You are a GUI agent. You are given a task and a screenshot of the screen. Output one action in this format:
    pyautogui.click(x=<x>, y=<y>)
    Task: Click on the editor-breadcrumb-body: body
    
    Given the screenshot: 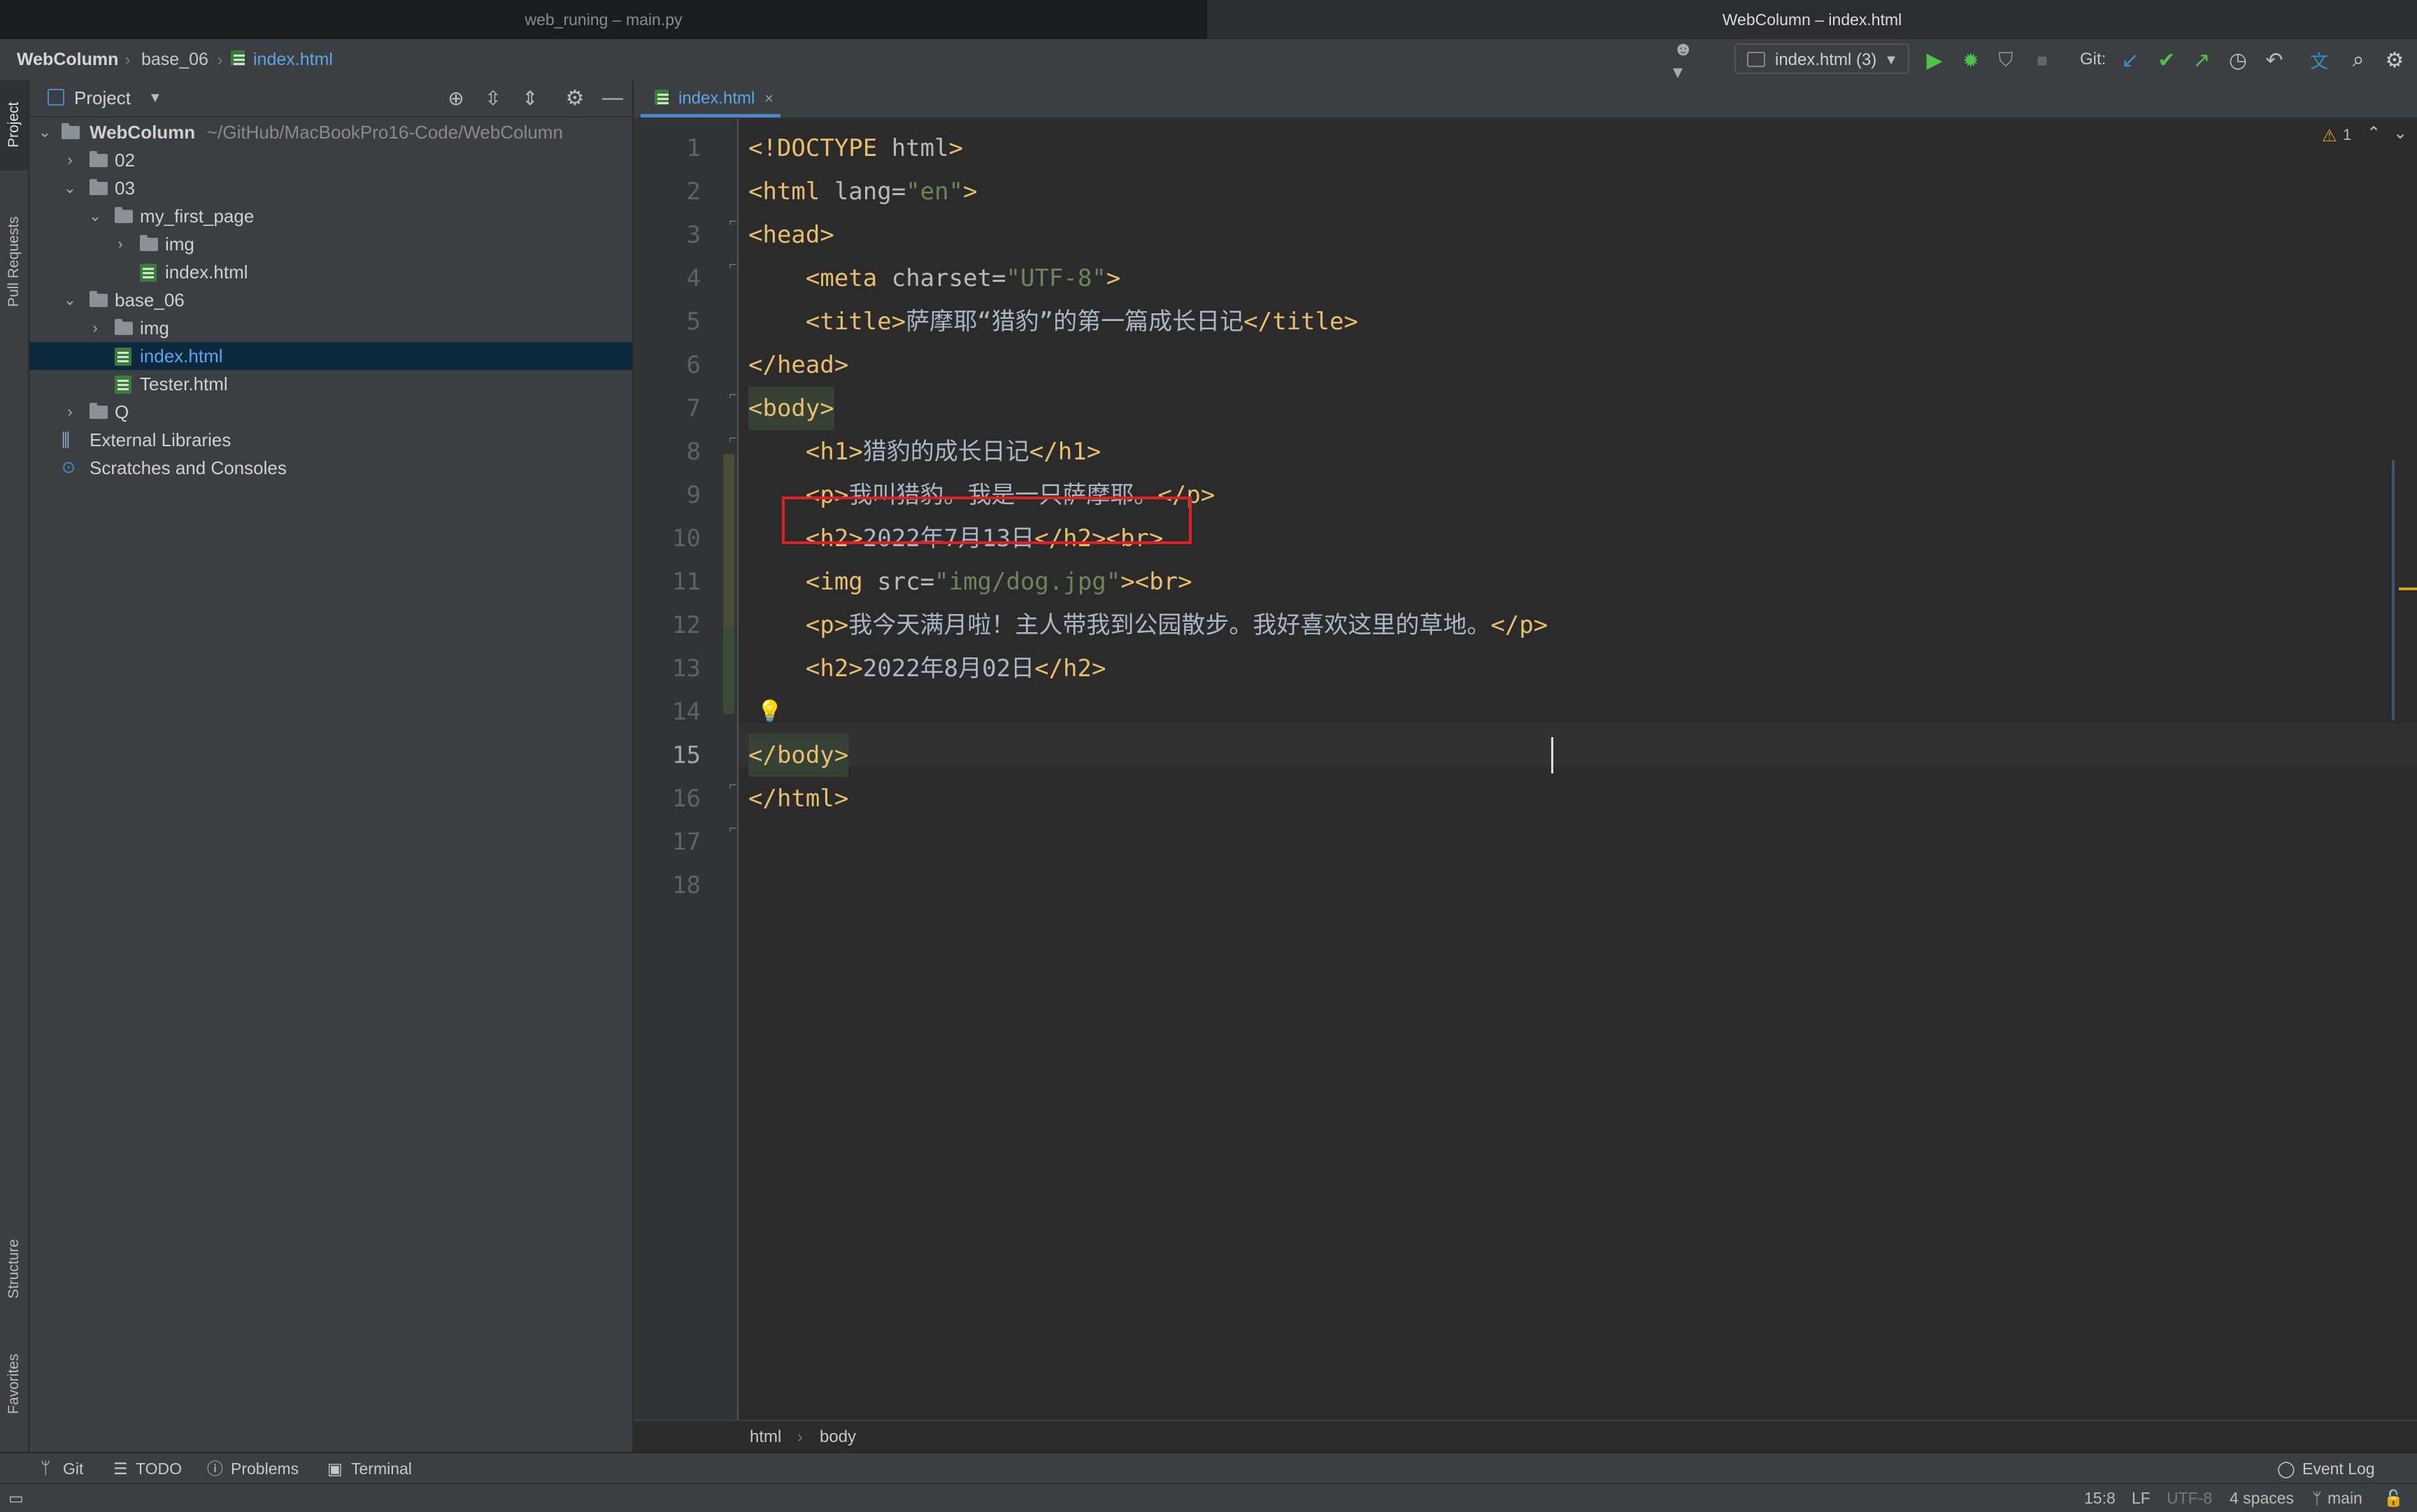 What is the action you would take?
    pyautogui.click(x=838, y=1437)
    